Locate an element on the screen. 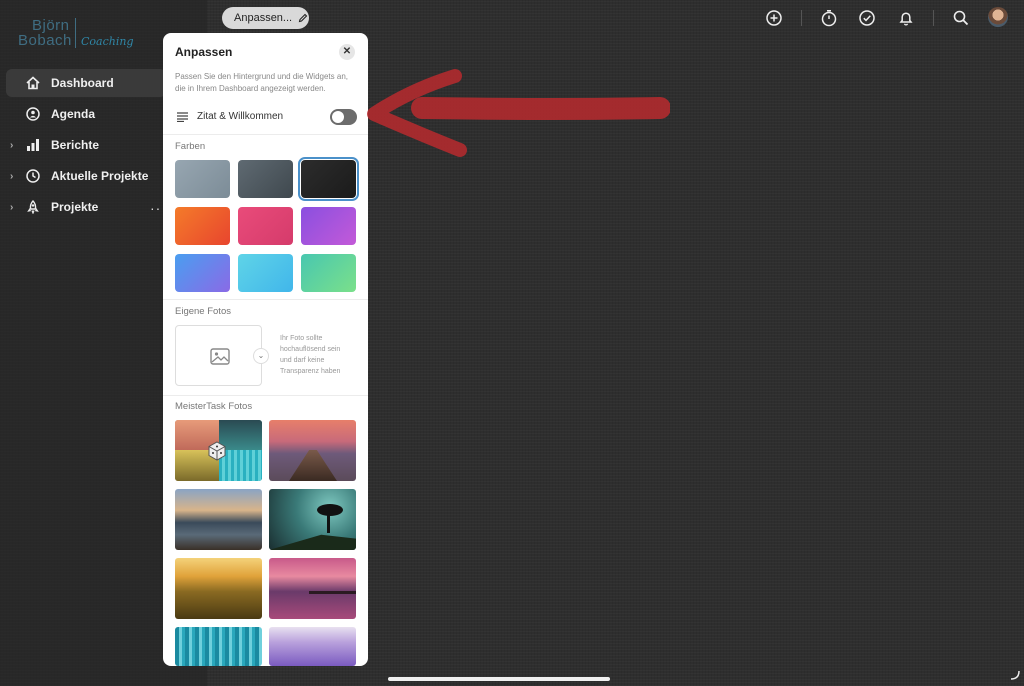 The height and width of the screenshot is (686, 1024). colors-heading: Farben is located at coordinates (190, 146).